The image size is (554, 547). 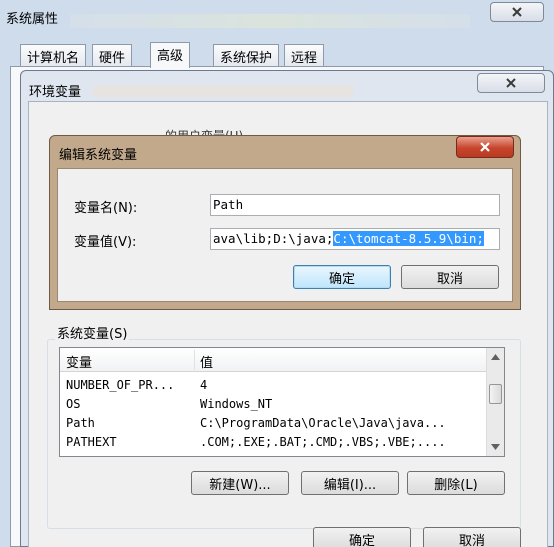 What do you see at coordinates (270, 21) in the screenshot?
I see `title-faded-text` at bounding box center [270, 21].